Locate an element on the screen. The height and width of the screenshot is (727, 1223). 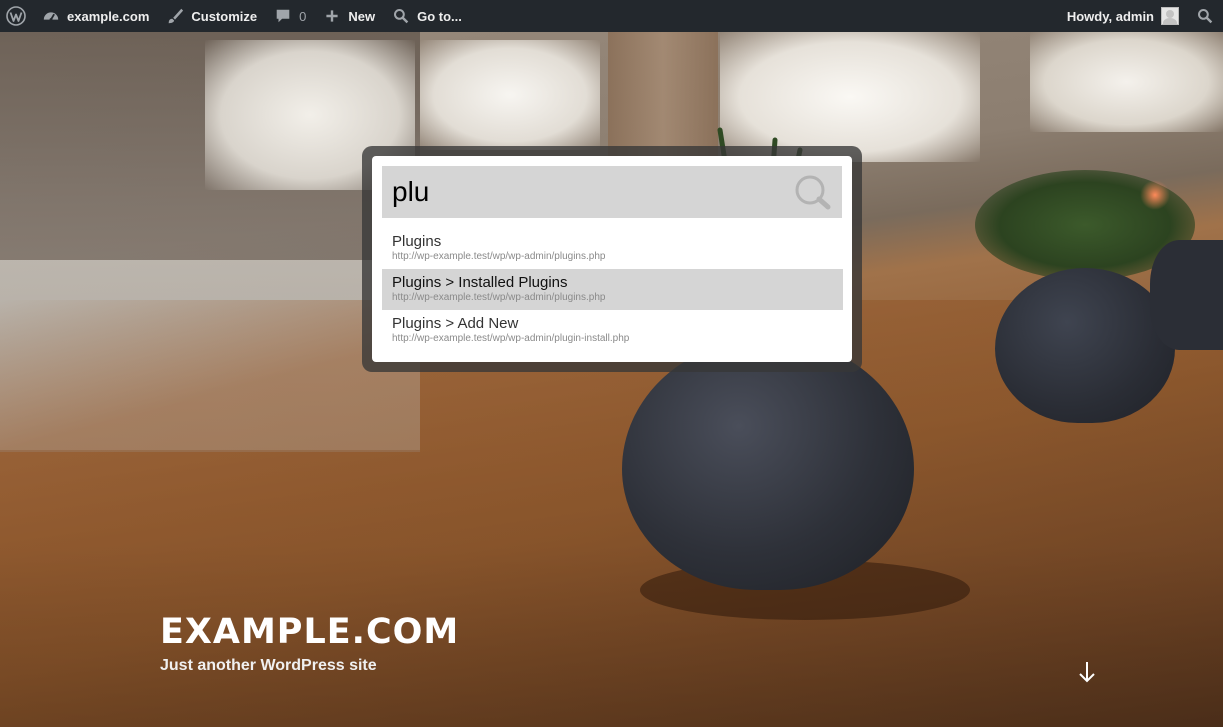
admin-bar-search-button is located at coordinates (1205, 16).